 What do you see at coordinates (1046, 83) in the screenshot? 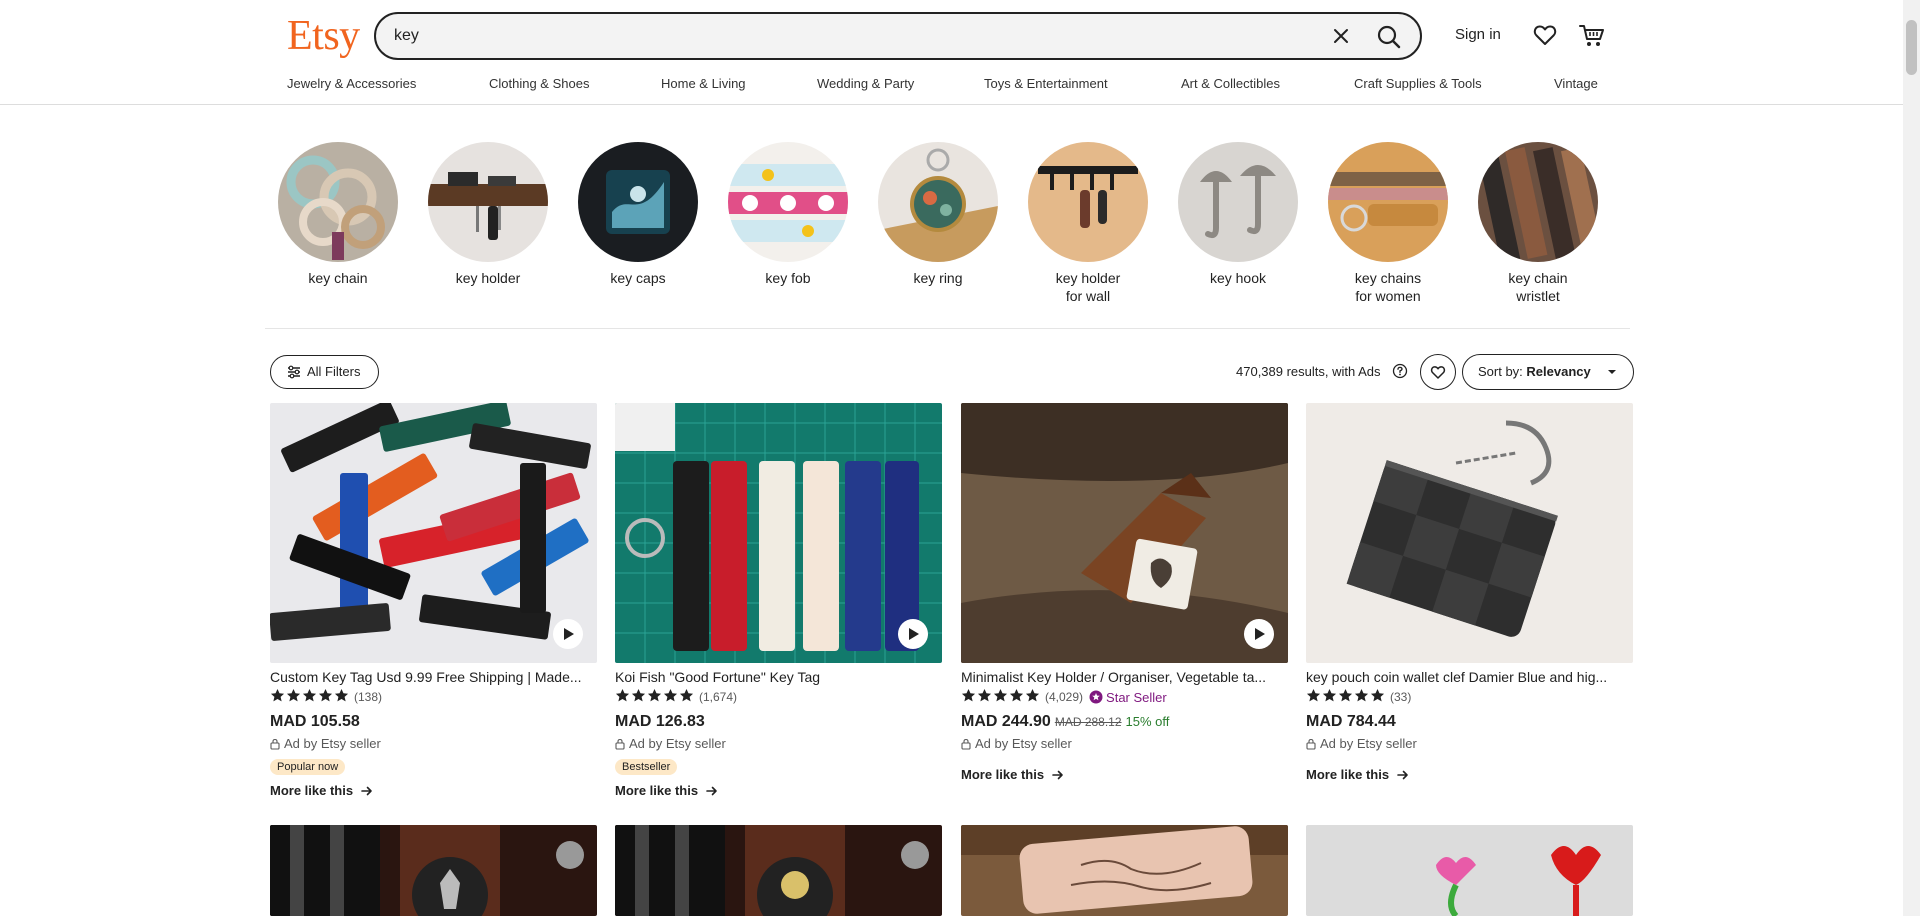
I see `nav-toys-entertainment: Toys & Entertainment` at bounding box center [1046, 83].